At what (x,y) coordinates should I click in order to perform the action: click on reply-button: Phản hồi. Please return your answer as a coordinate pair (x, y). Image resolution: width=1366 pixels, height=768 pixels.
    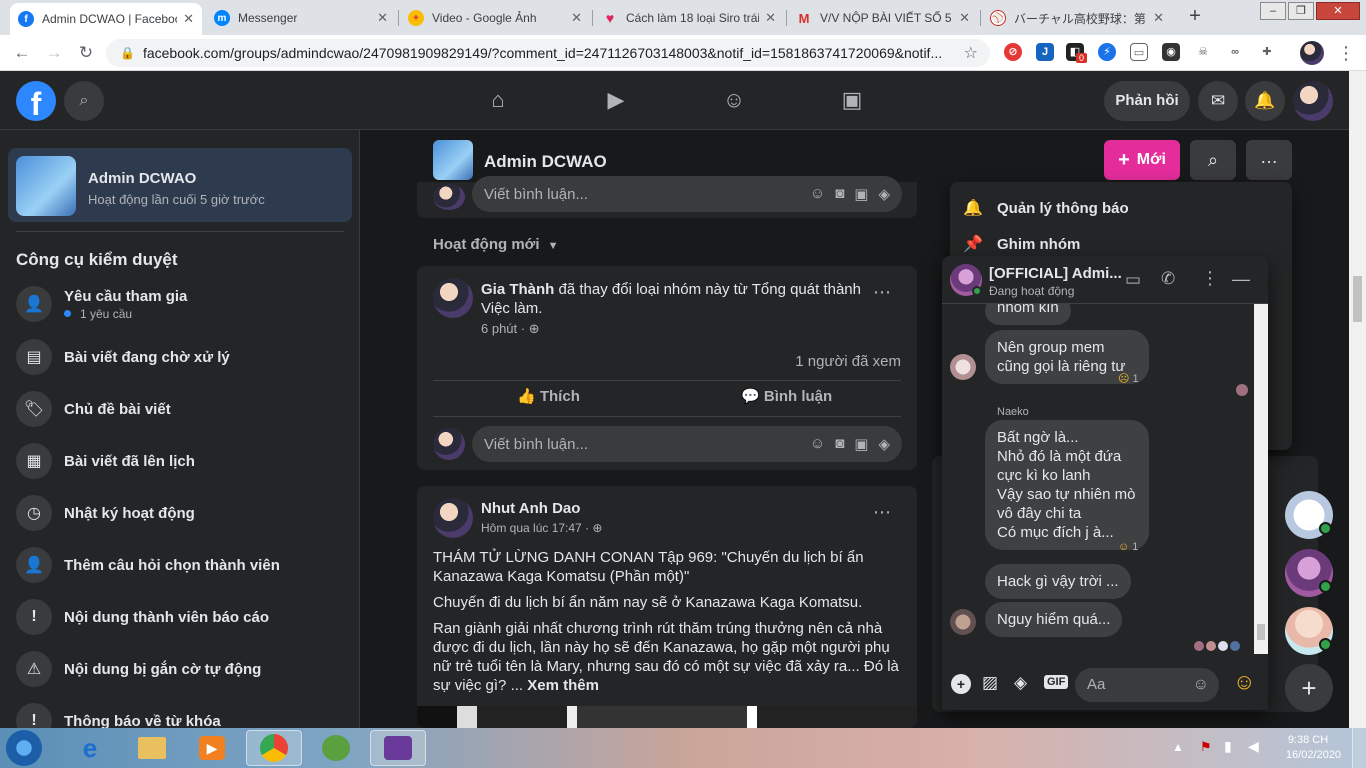
    Looking at the image, I should click on (1147, 101).